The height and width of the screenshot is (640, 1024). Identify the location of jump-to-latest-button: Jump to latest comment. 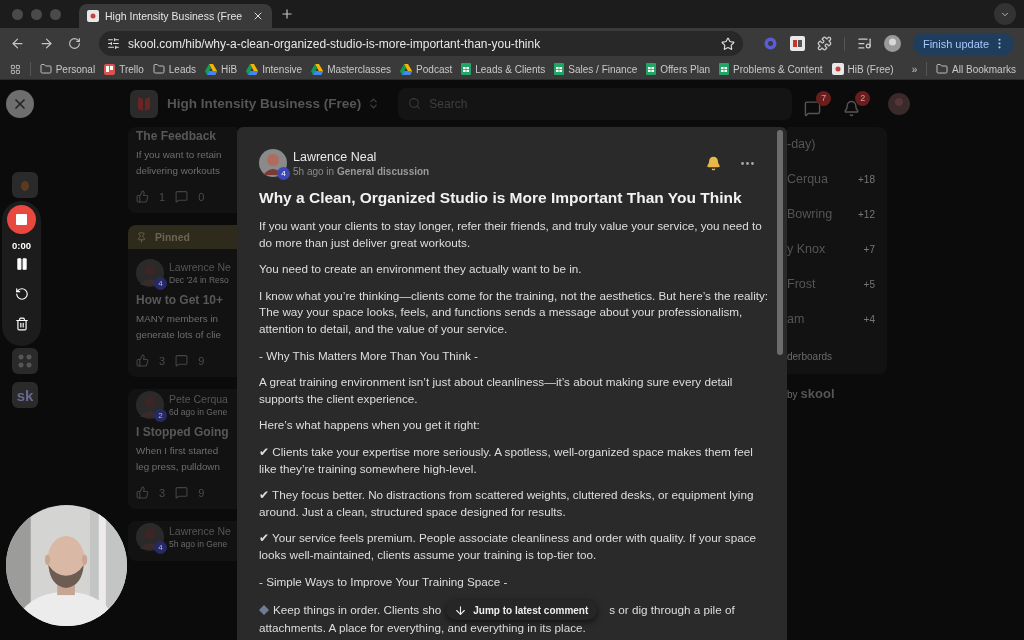
(522, 610).